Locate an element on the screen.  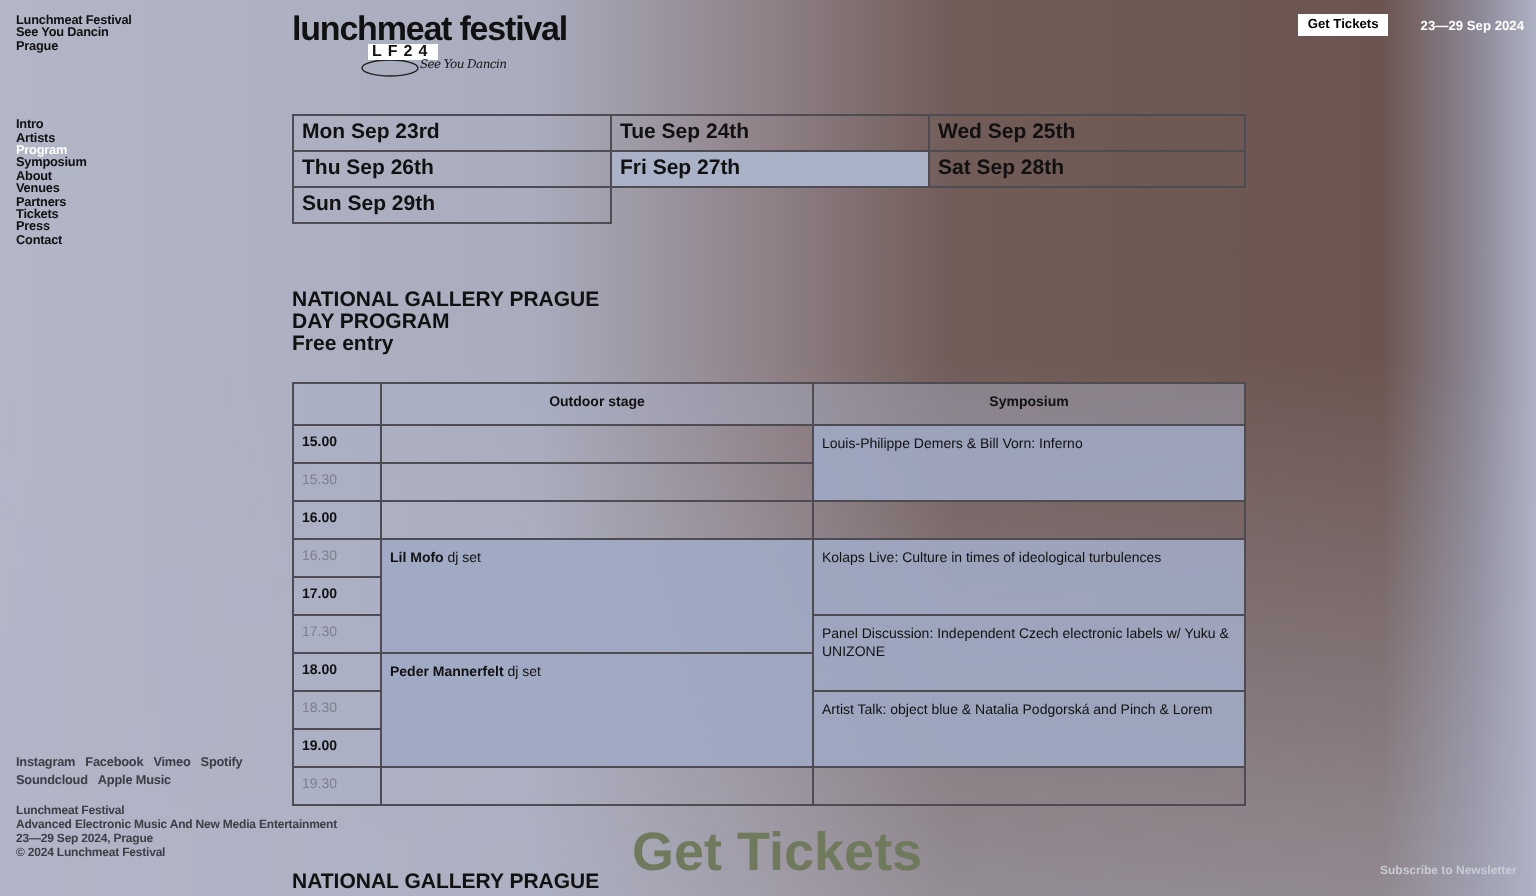
day-tab: Mon Sep 23rd is located at coordinates (452, 133).